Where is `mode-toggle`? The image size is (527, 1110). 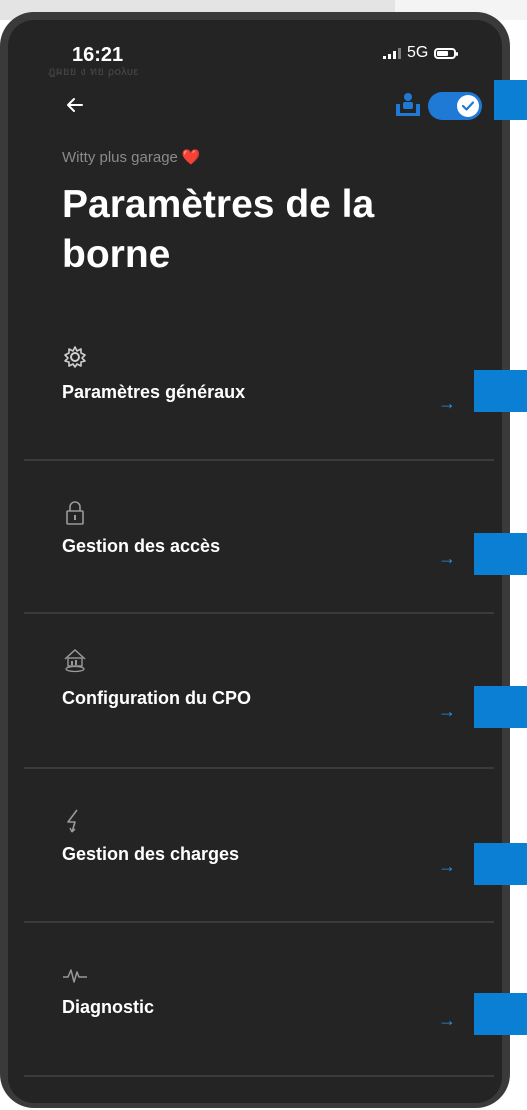
mode-toggle is located at coordinates (455, 106).